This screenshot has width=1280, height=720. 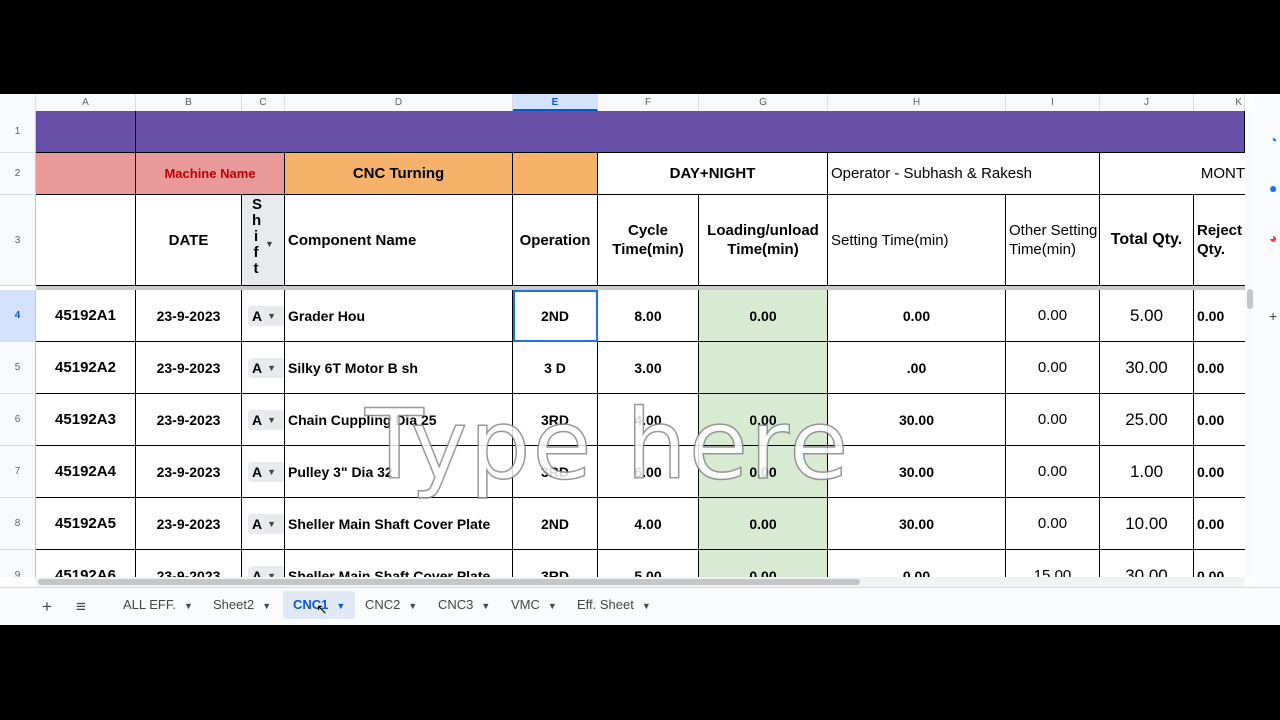 I want to click on menu-icon: ≡, so click(x=81, y=606).